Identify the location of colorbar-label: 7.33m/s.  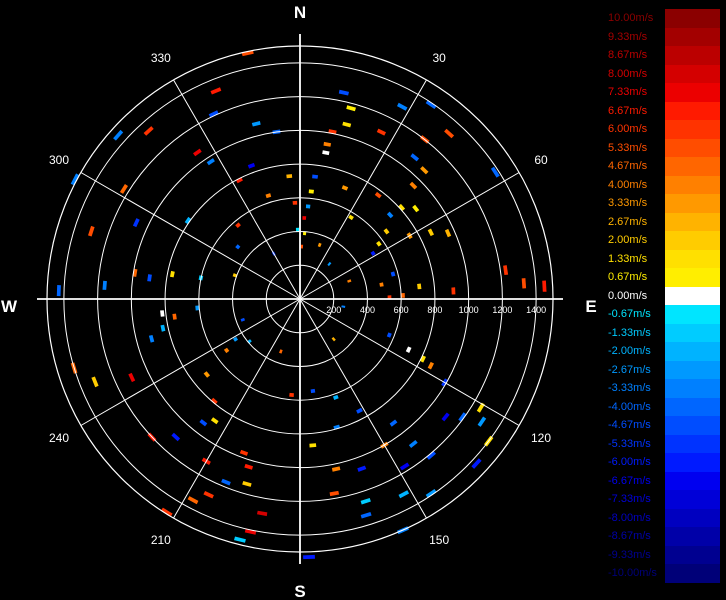
(628, 92).